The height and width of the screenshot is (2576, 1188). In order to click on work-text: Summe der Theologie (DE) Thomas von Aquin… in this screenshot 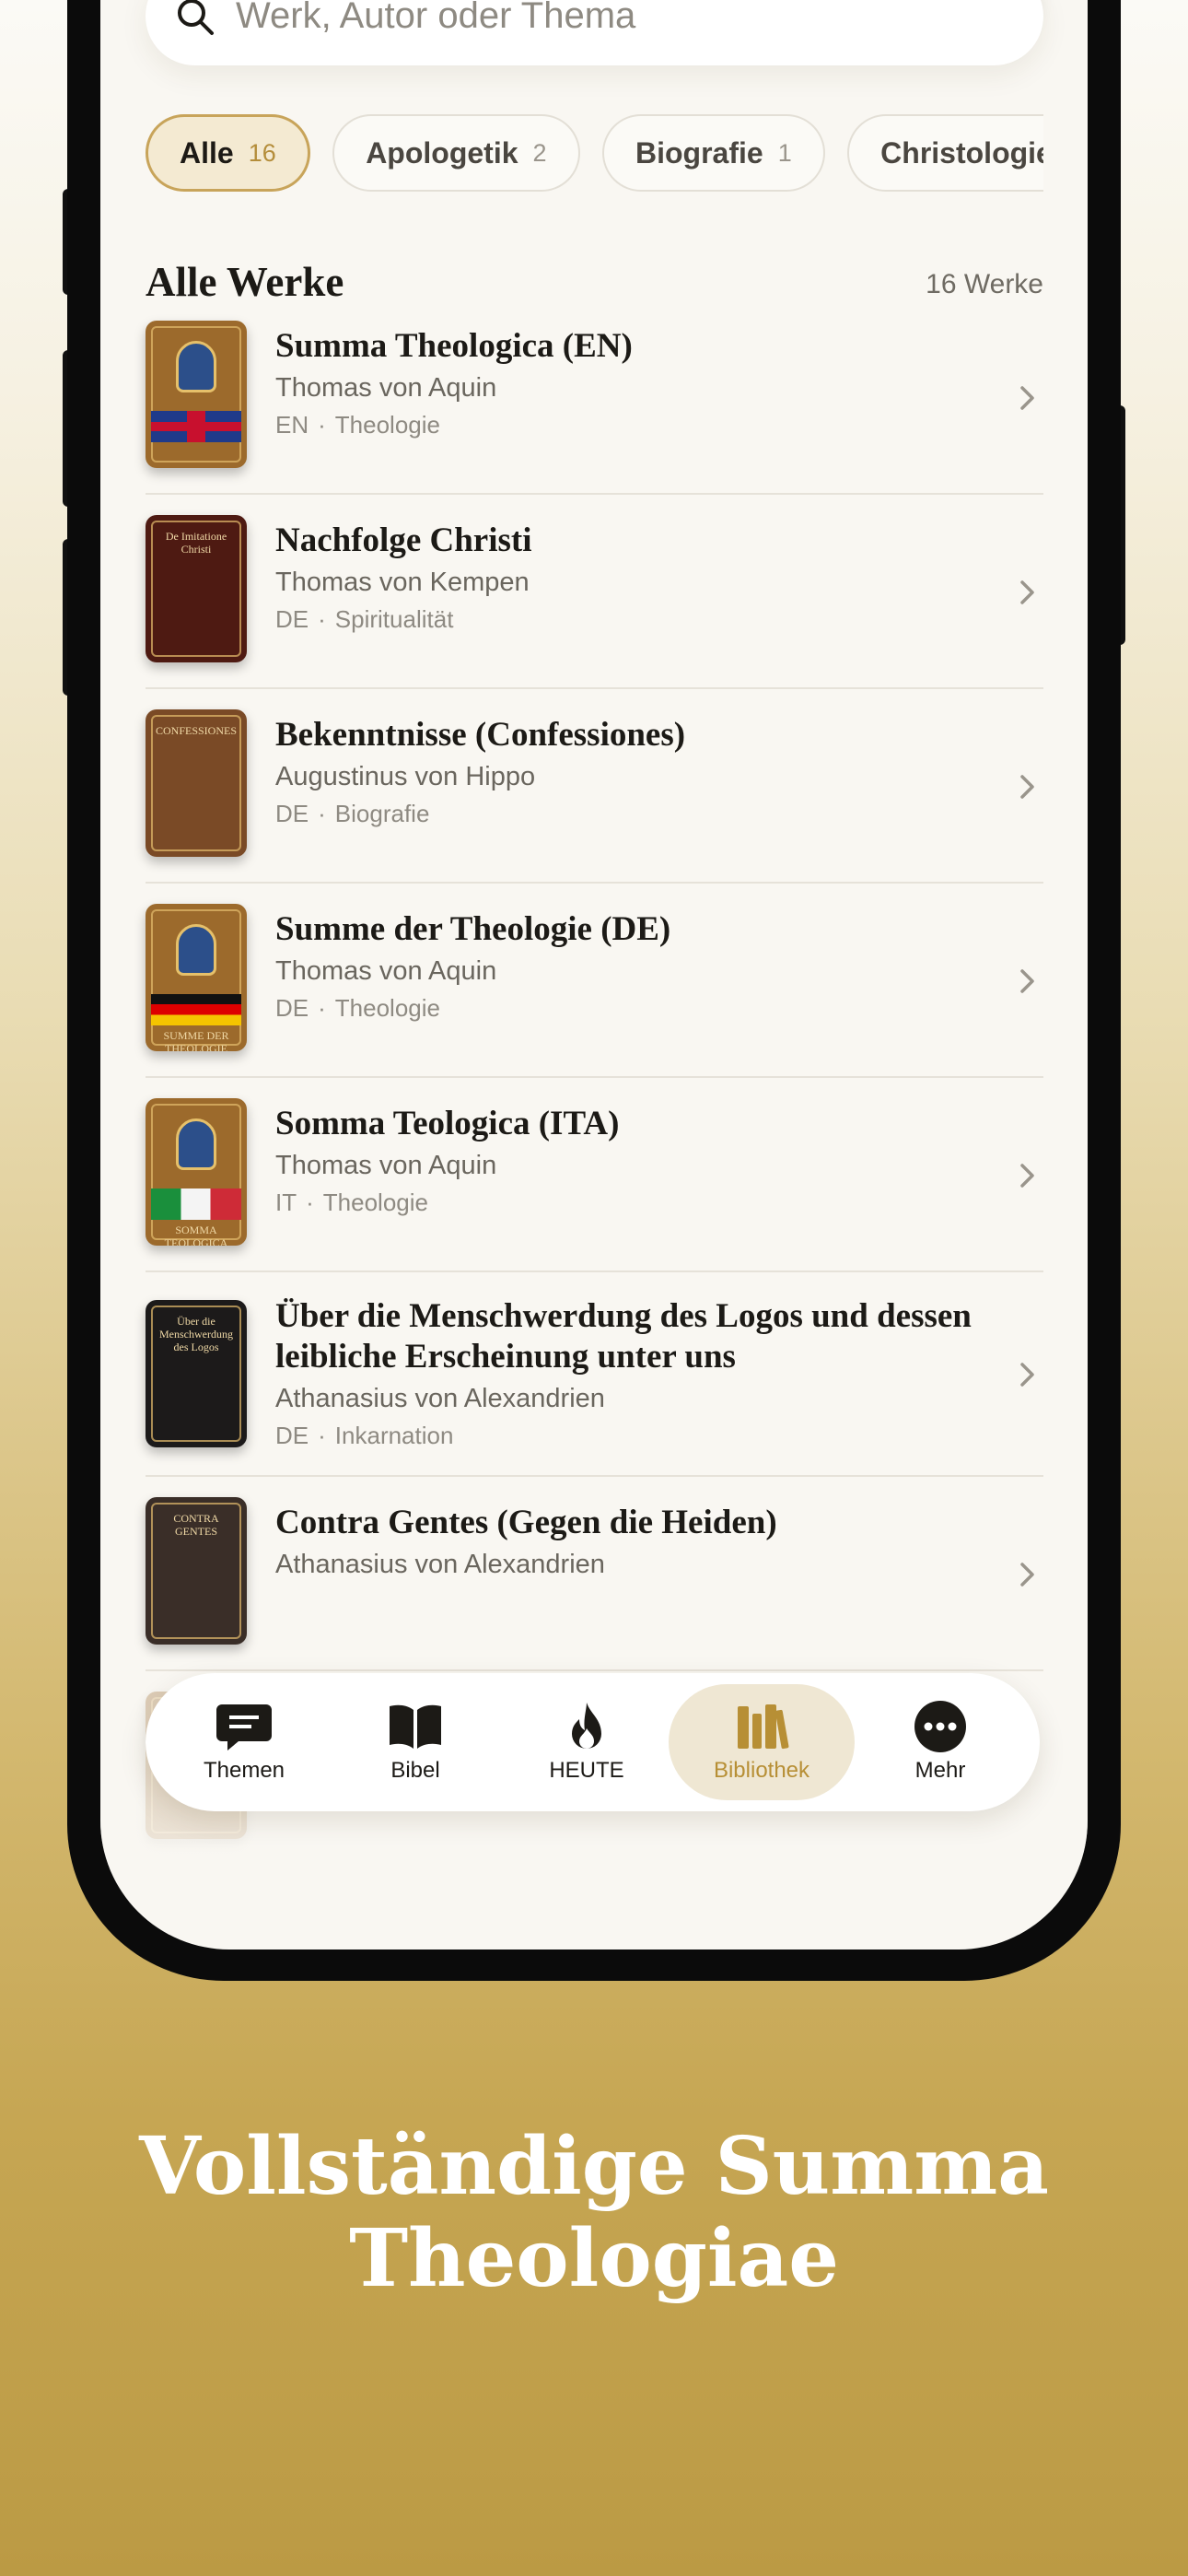, I will do `click(634, 967)`.